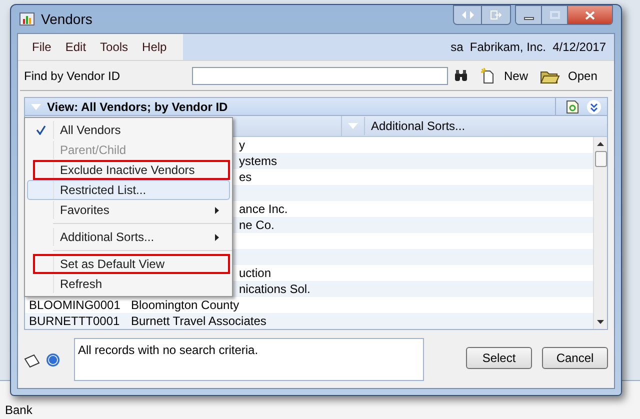  I want to click on vendor-name: uction, so click(255, 273).